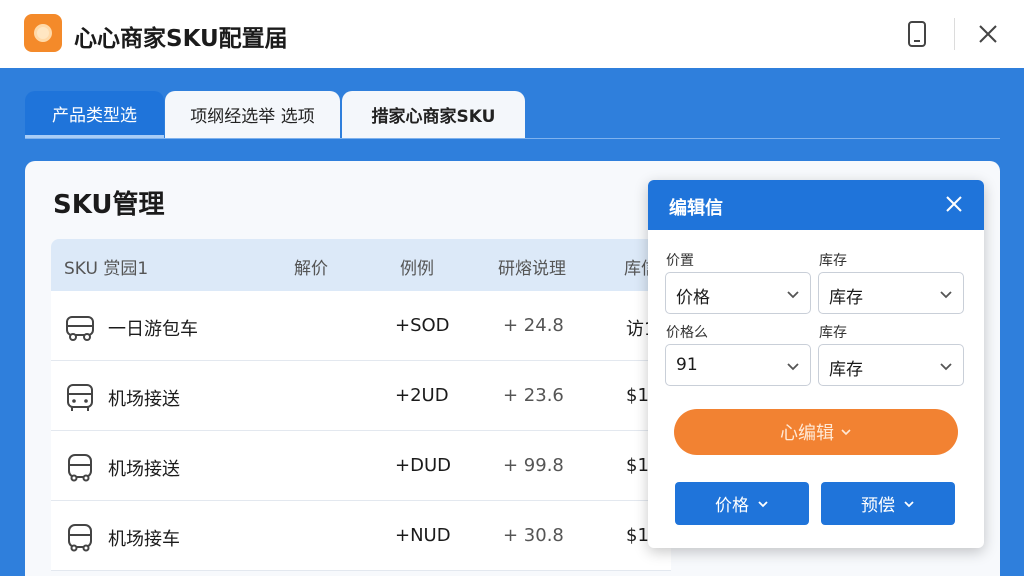  Describe the element at coordinates (422, 325) in the screenshot. I see `row-price: +SOD` at that location.